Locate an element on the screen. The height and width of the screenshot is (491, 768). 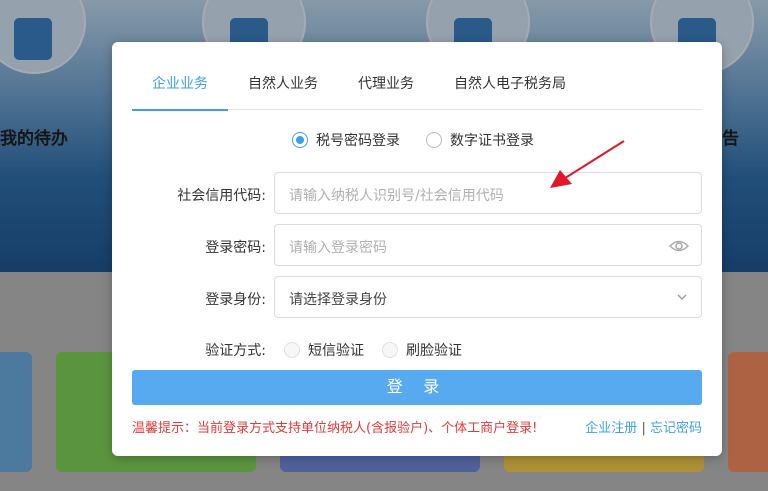
radio-digital-cert-label: 数字证书登录 is located at coordinates (492, 140).